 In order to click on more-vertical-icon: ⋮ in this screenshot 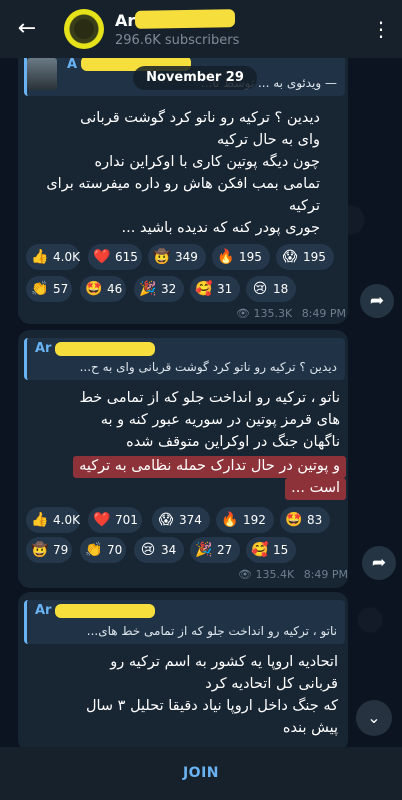, I will do `click(381, 29)`.